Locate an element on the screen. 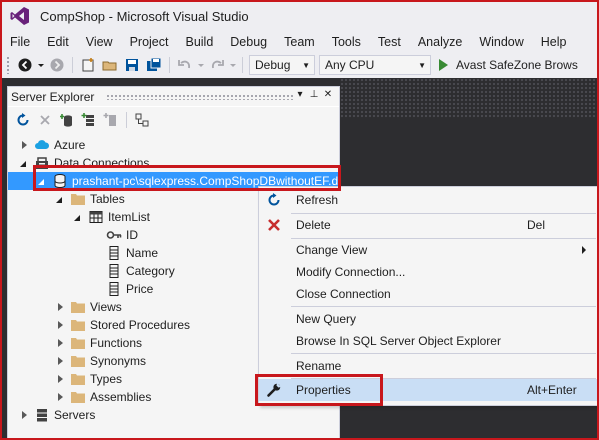 This screenshot has height=440, width=599. toolbar-grip is located at coordinates (8, 65).